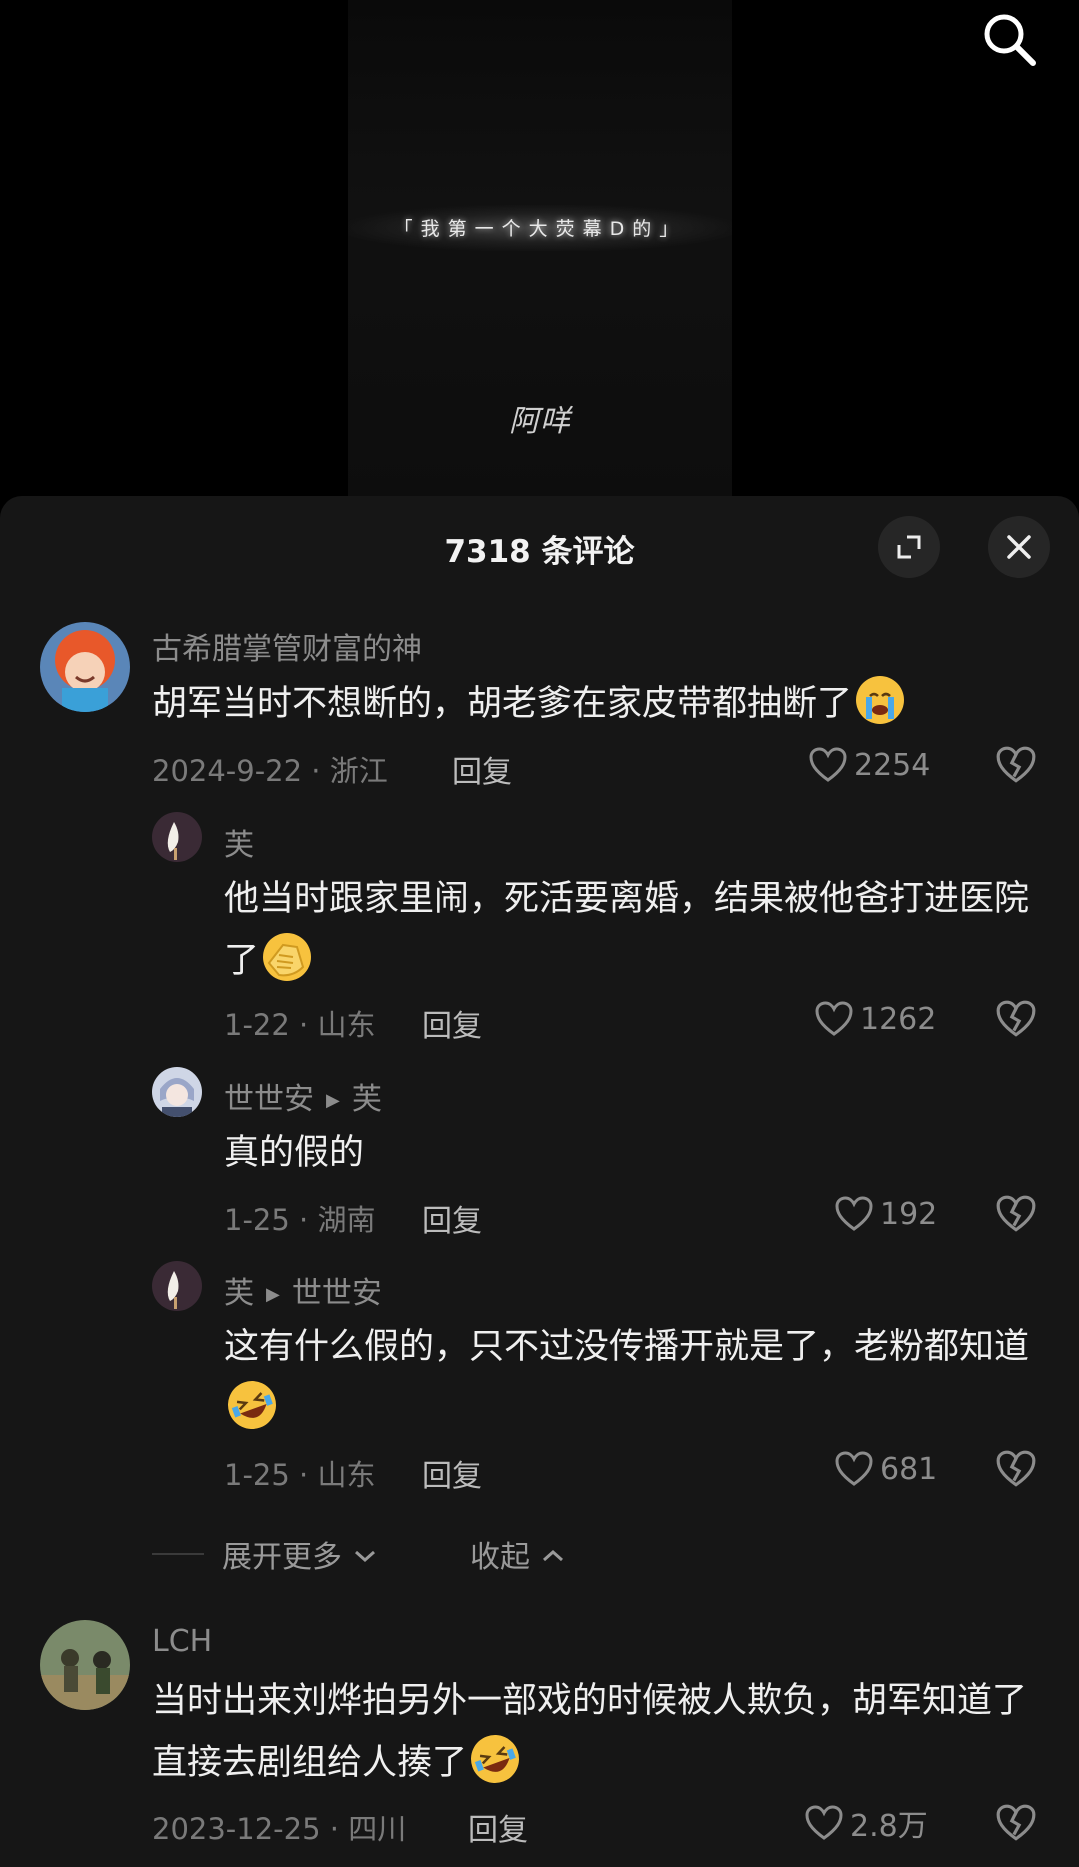  I want to click on like-button: 192, so click(885, 1214).